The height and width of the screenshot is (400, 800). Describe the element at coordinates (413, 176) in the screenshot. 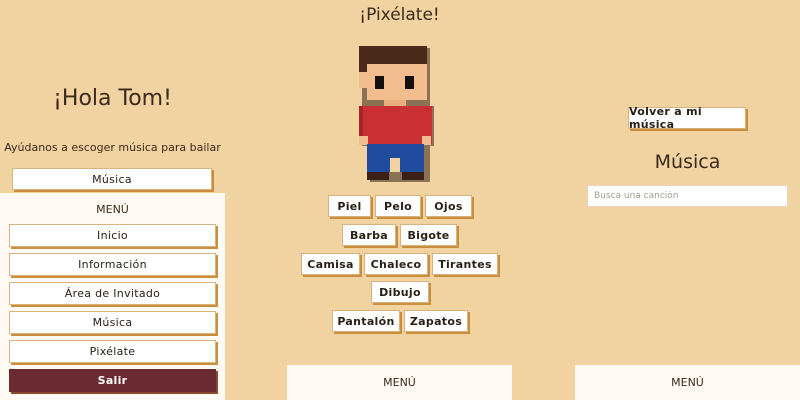

I see `avatar-shoe-right` at that location.